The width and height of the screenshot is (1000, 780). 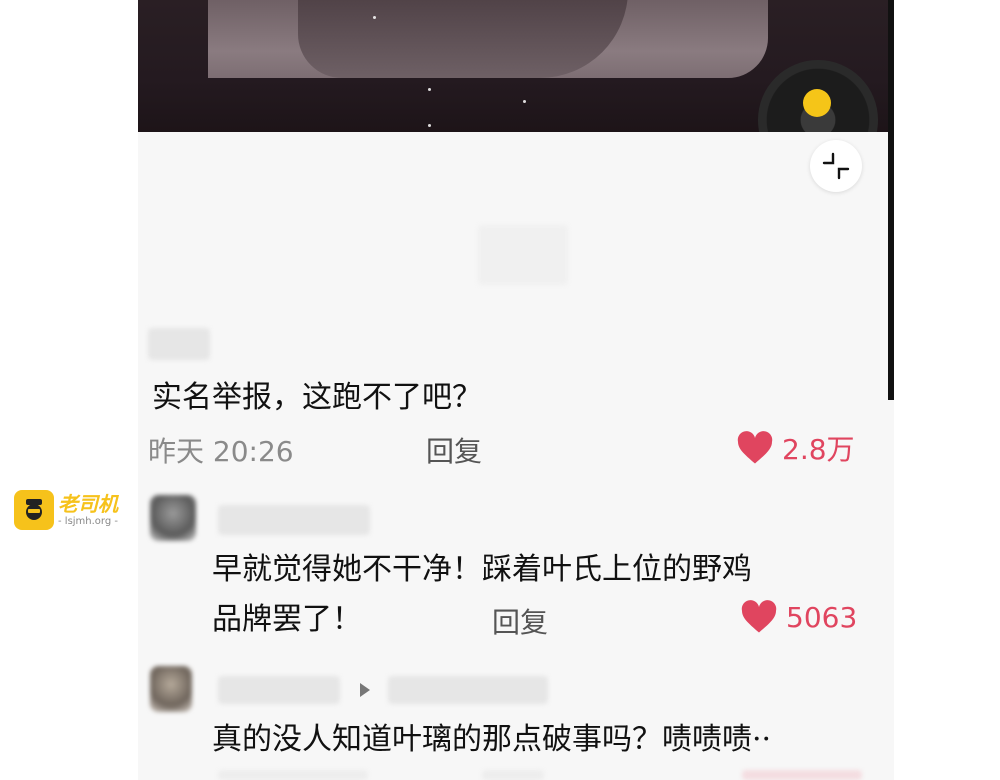 I want to click on like-count: 2.8万, so click(x=818, y=449).